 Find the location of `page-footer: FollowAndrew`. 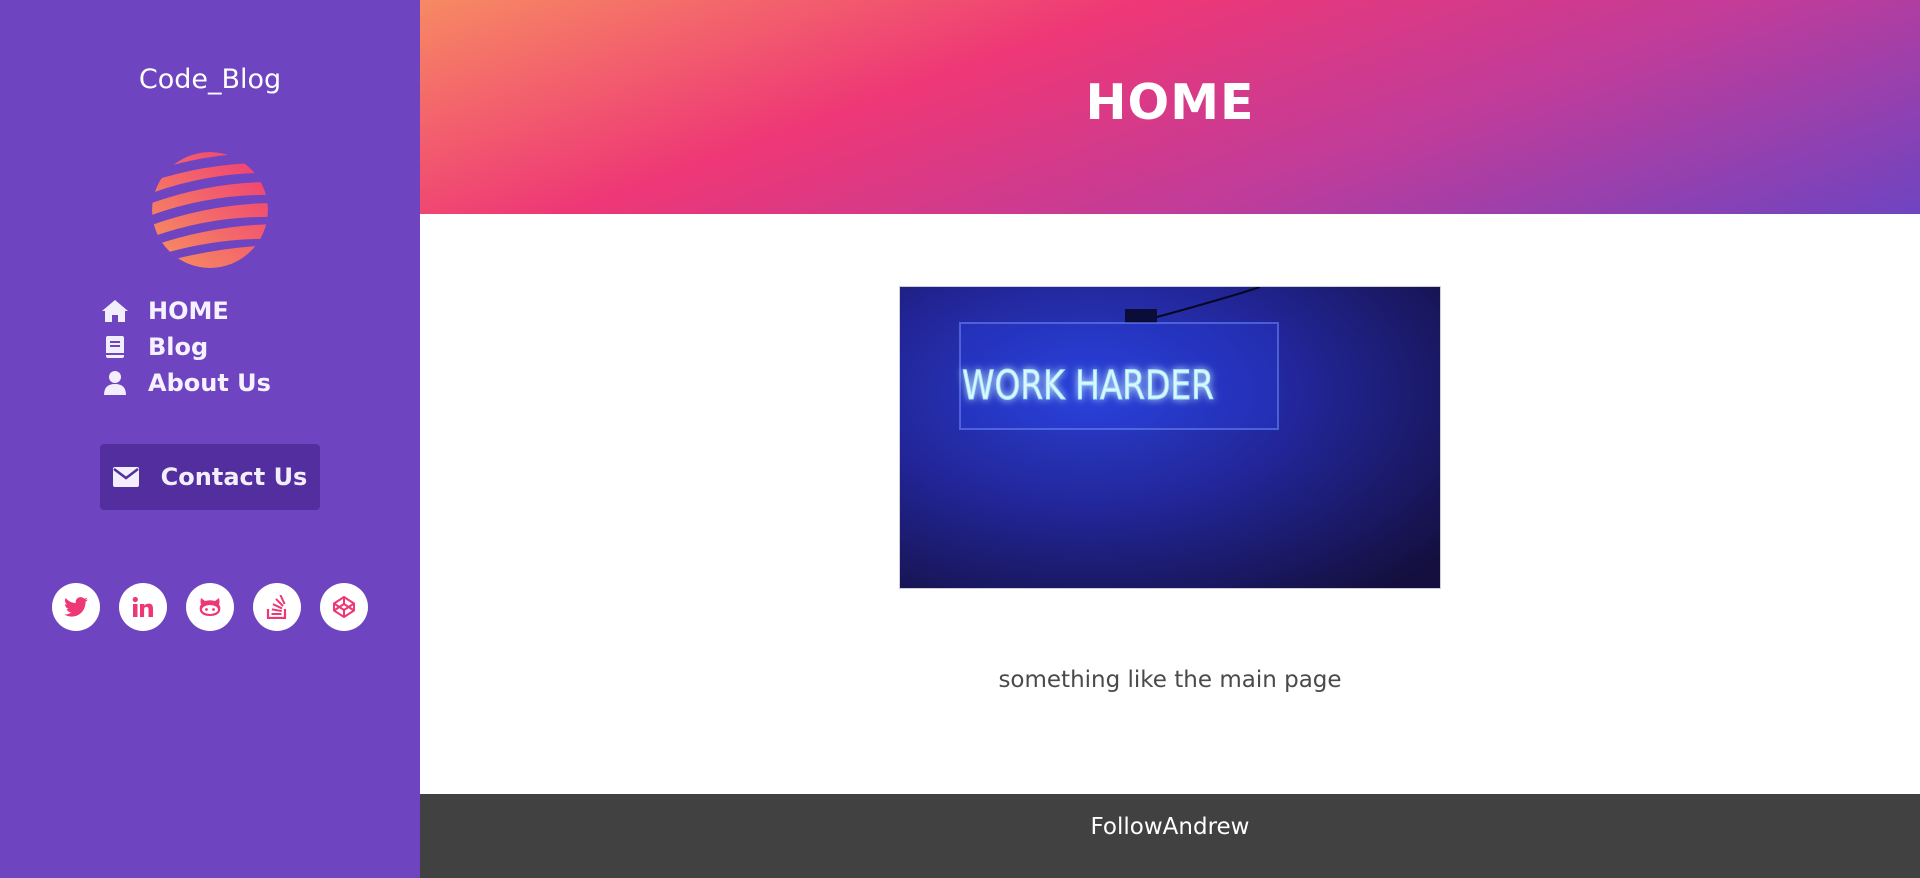

page-footer: FollowAndrew is located at coordinates (1170, 836).